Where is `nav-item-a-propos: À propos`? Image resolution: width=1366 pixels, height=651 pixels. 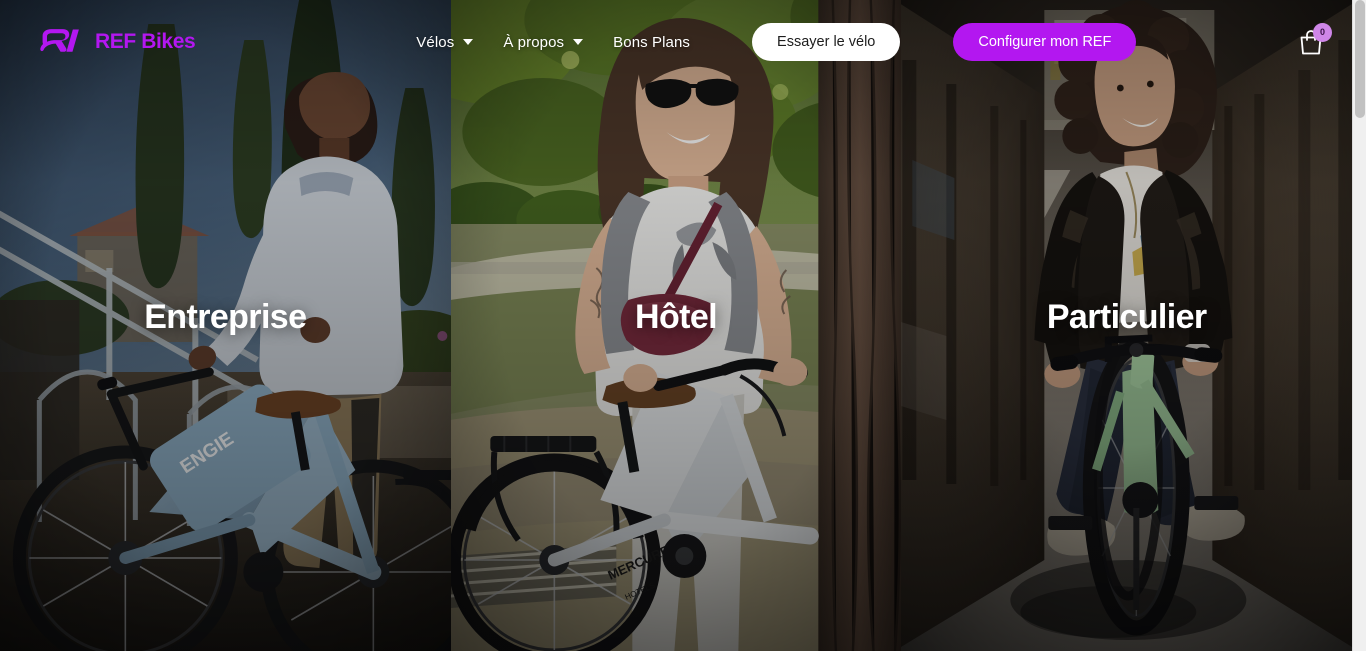
nav-item-a-propos: À propos is located at coordinates (543, 42).